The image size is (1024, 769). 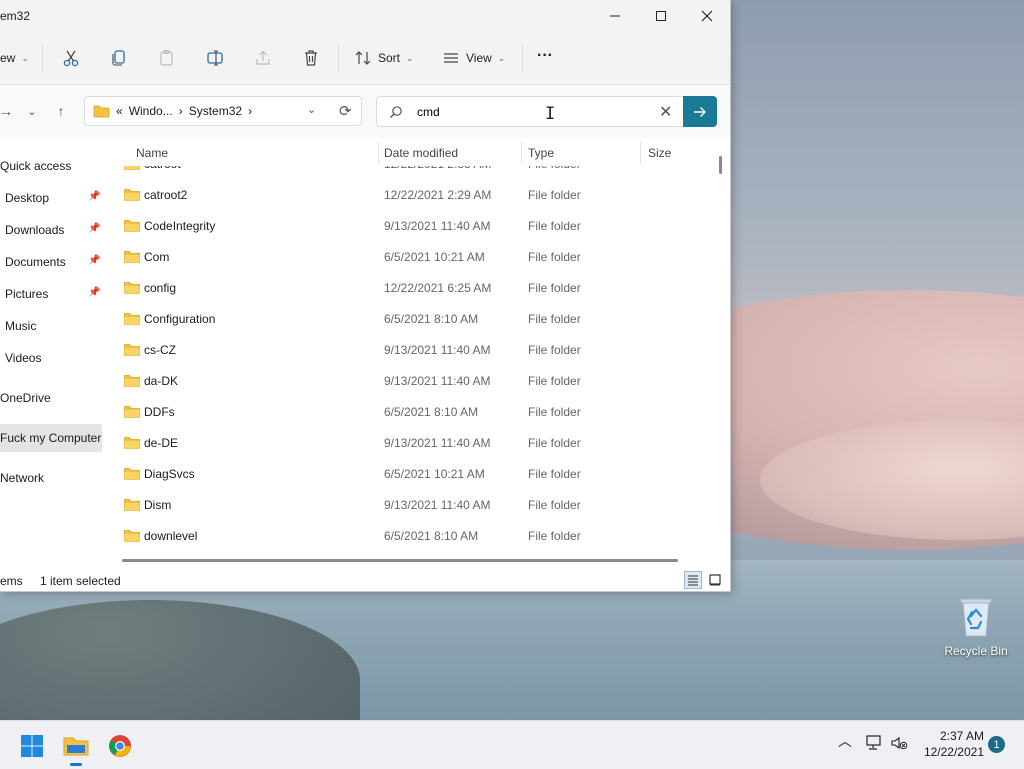 I want to click on search-box: ✕, so click(x=530, y=111).